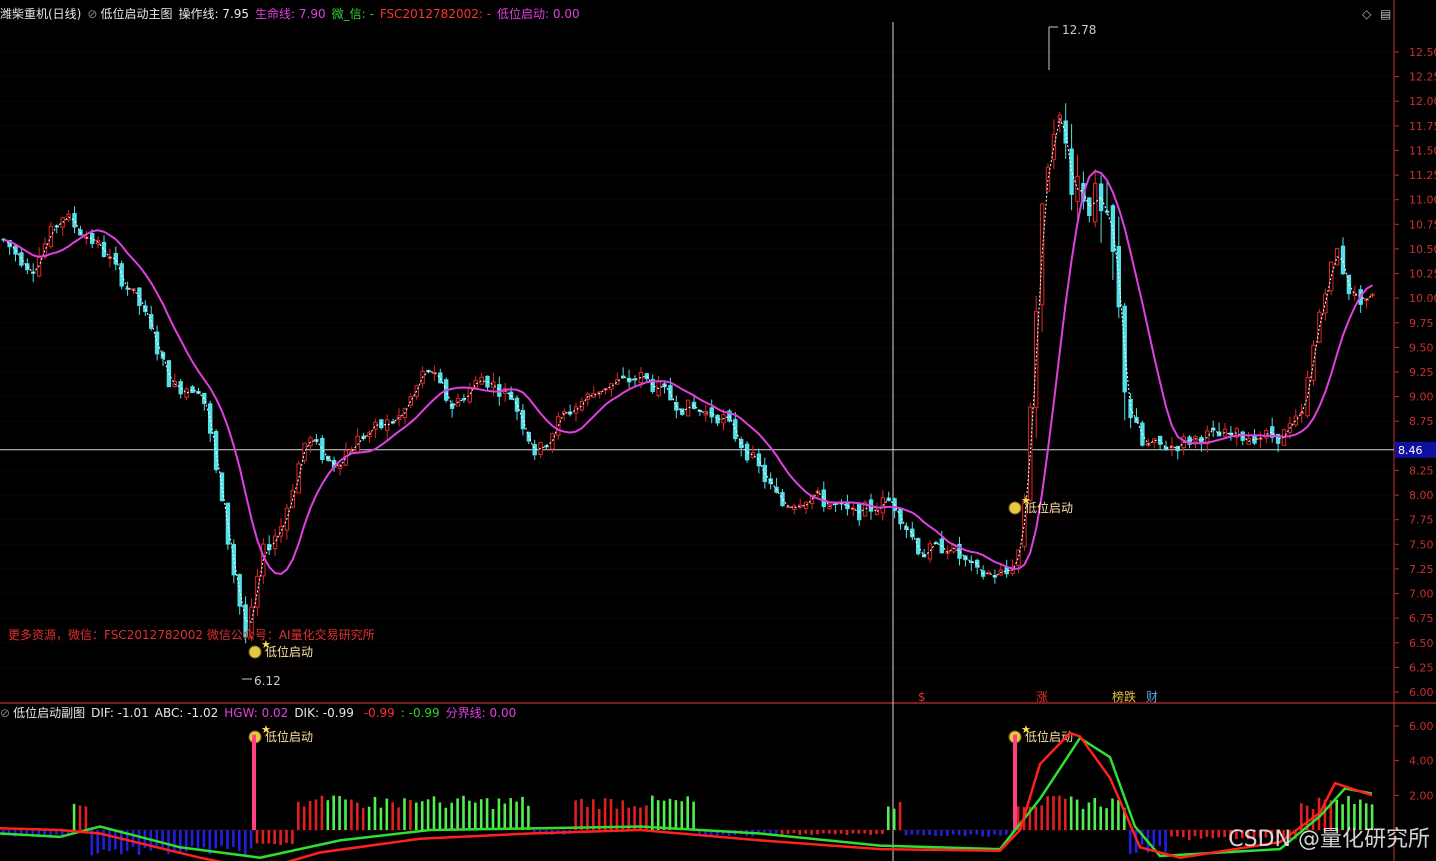  What do you see at coordinates (1422, 274) in the screenshot?
I see `price-tick-label: 10.25` at bounding box center [1422, 274].